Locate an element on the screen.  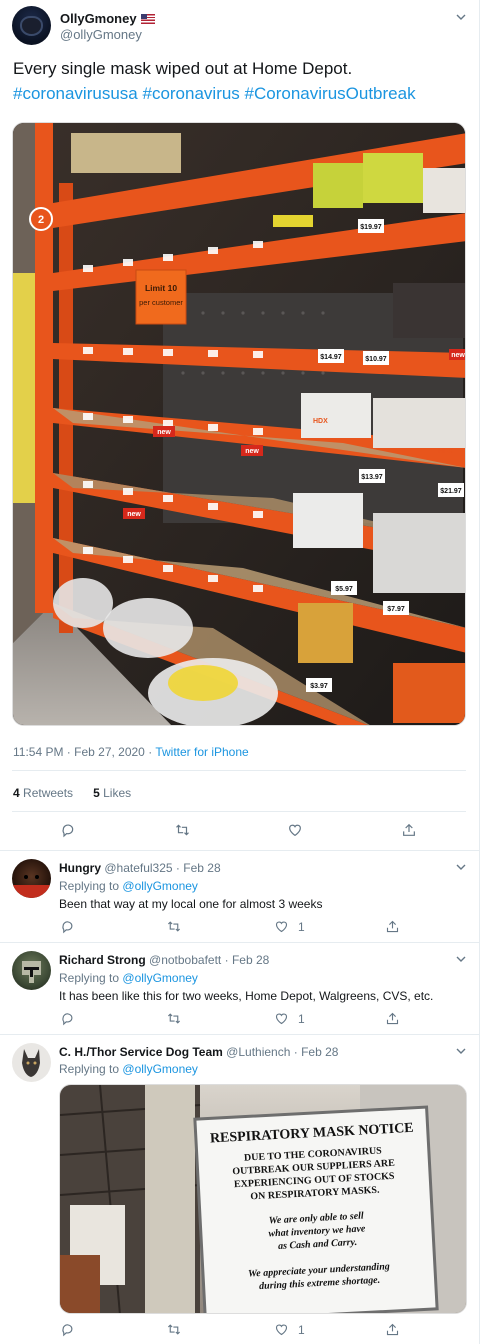
price-tag: $5.97 is located at coordinates (344, 589).